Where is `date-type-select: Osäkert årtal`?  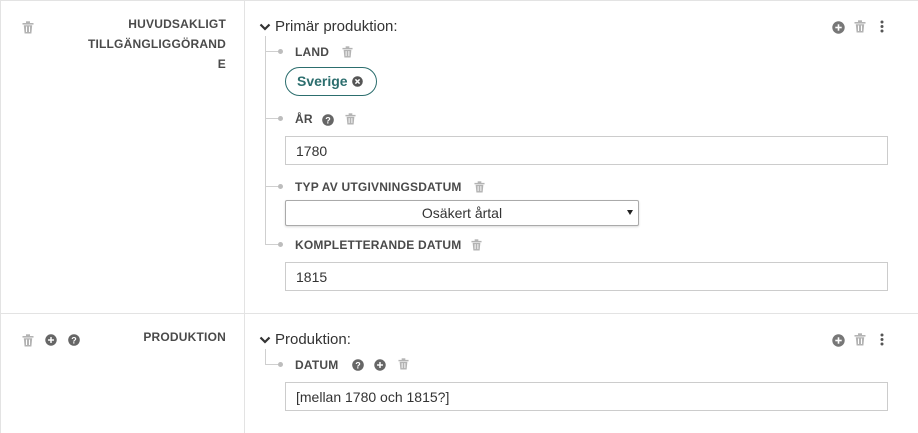 date-type-select: Osäkert årtal is located at coordinates (462, 213).